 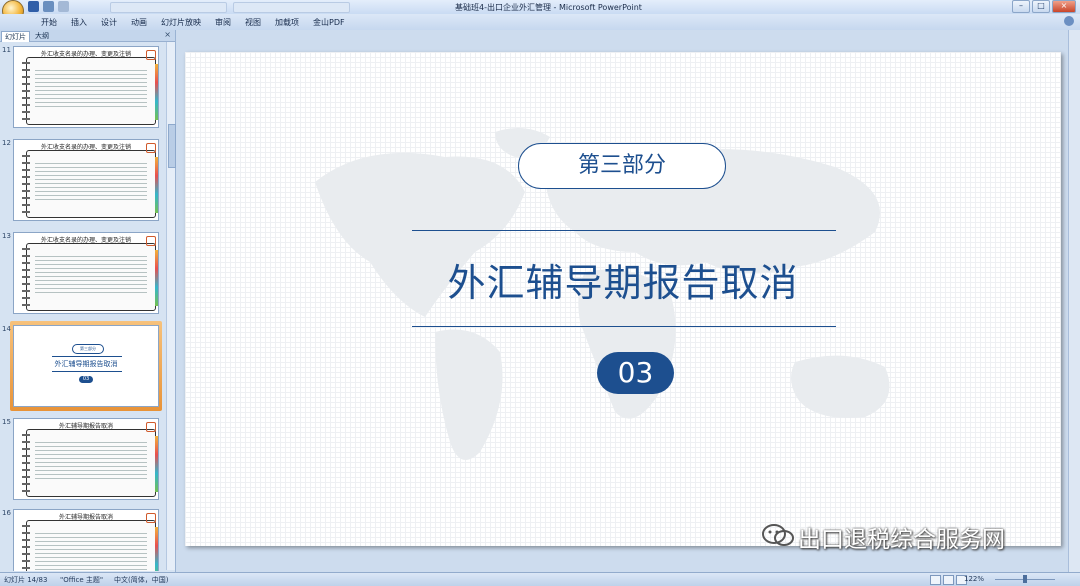 What do you see at coordinates (635, 373) in the screenshot?
I see `section-number: 03` at bounding box center [635, 373].